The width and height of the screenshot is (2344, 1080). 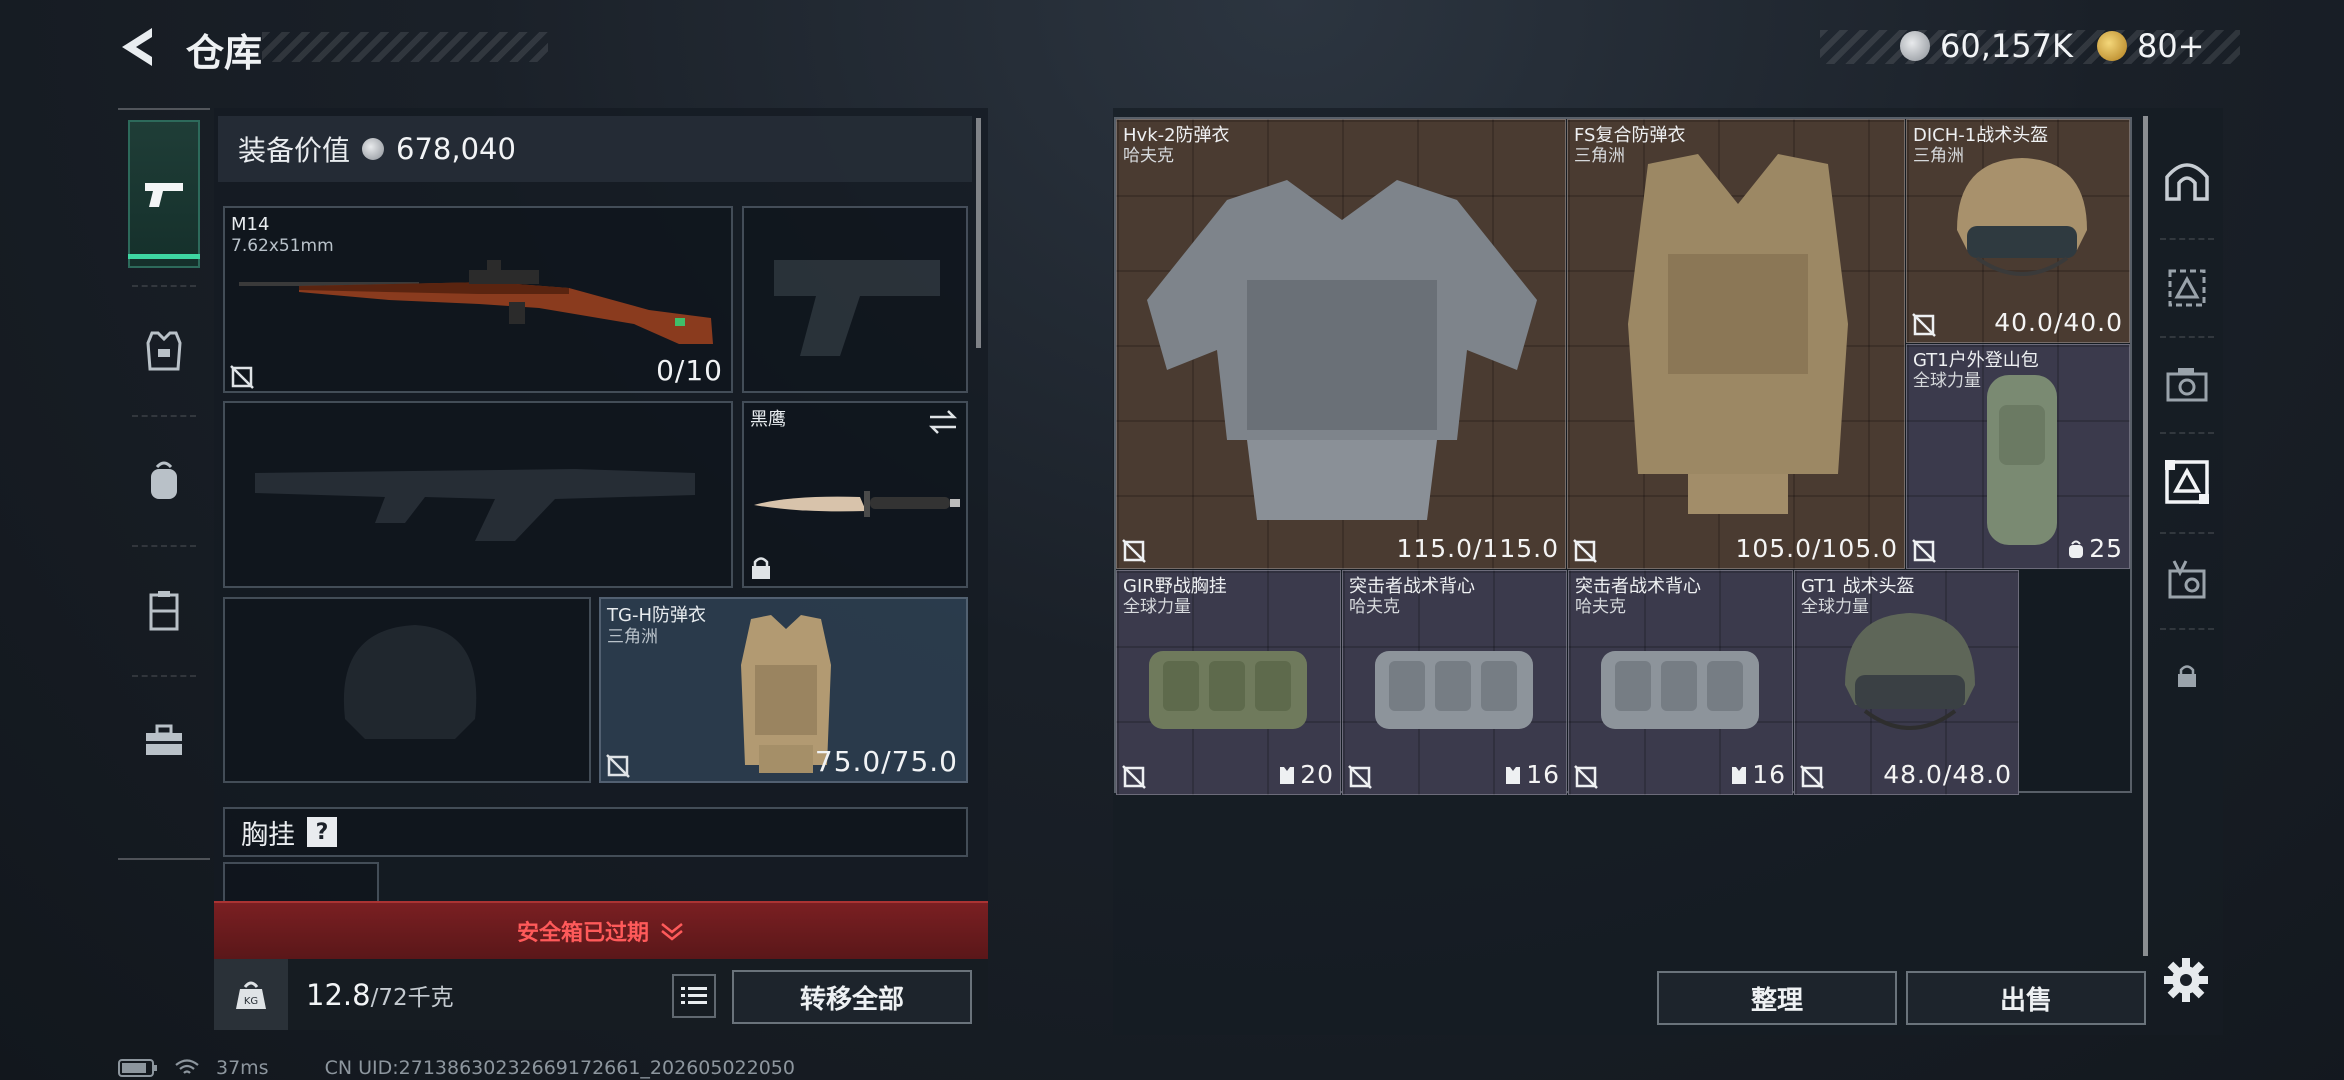 I want to click on arch-icon, so click(x=2187, y=182).